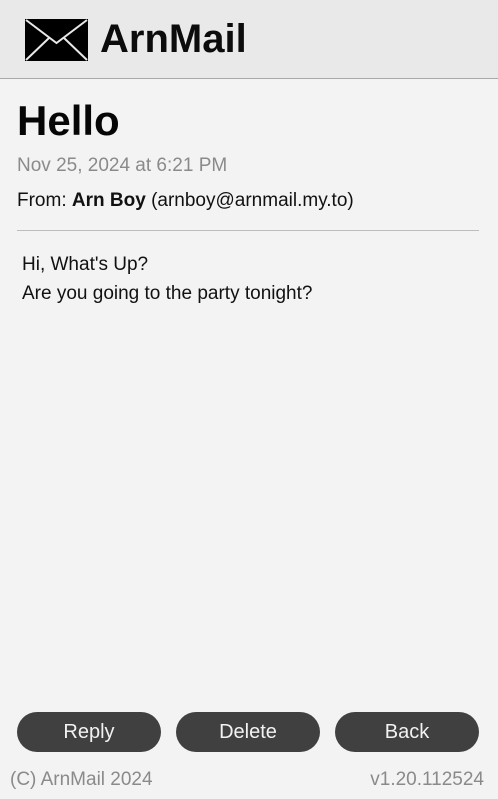 The height and width of the screenshot is (799, 498). What do you see at coordinates (56, 40) in the screenshot?
I see `envelope-icon` at bounding box center [56, 40].